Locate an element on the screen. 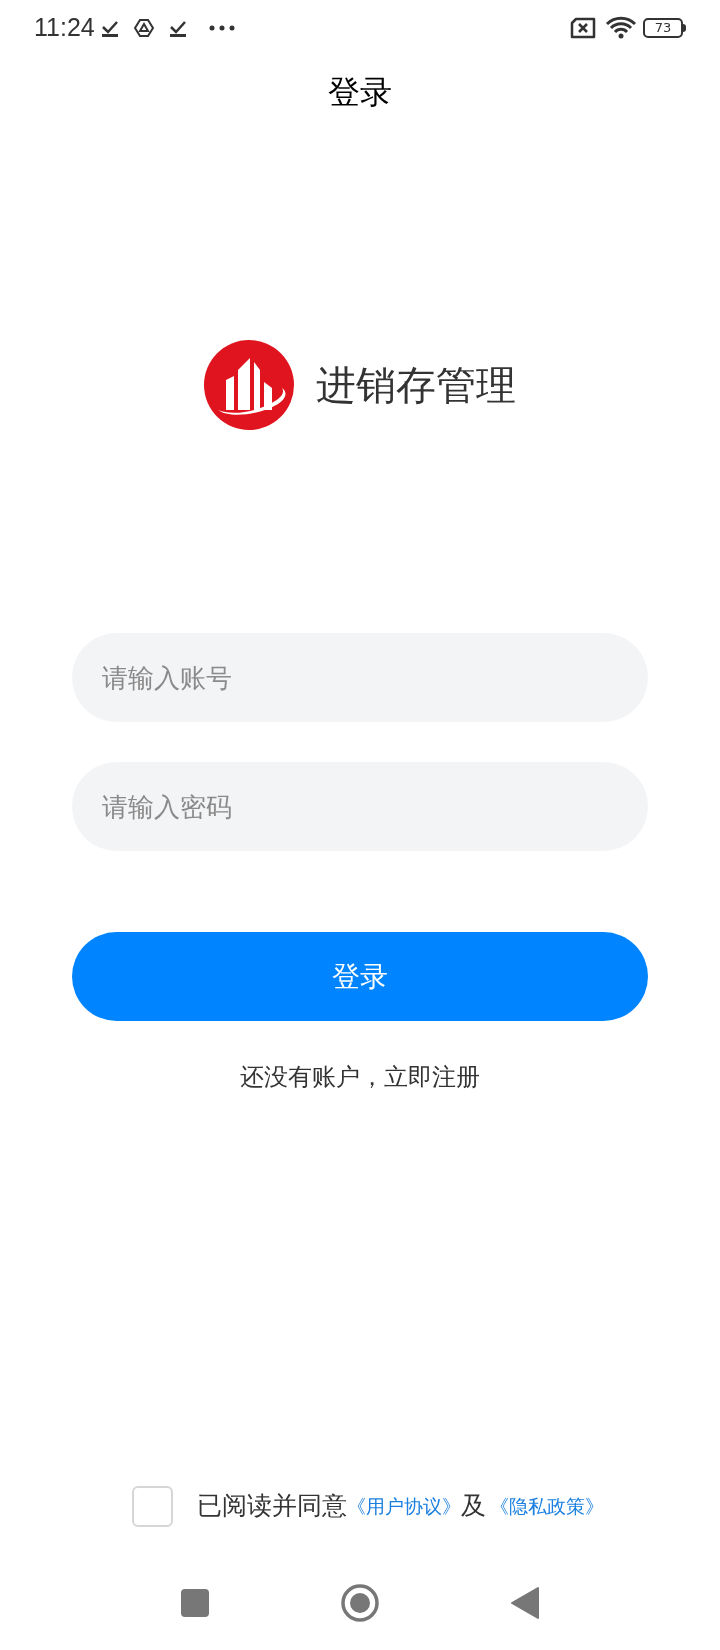  recents-icon is located at coordinates (195, 1603).